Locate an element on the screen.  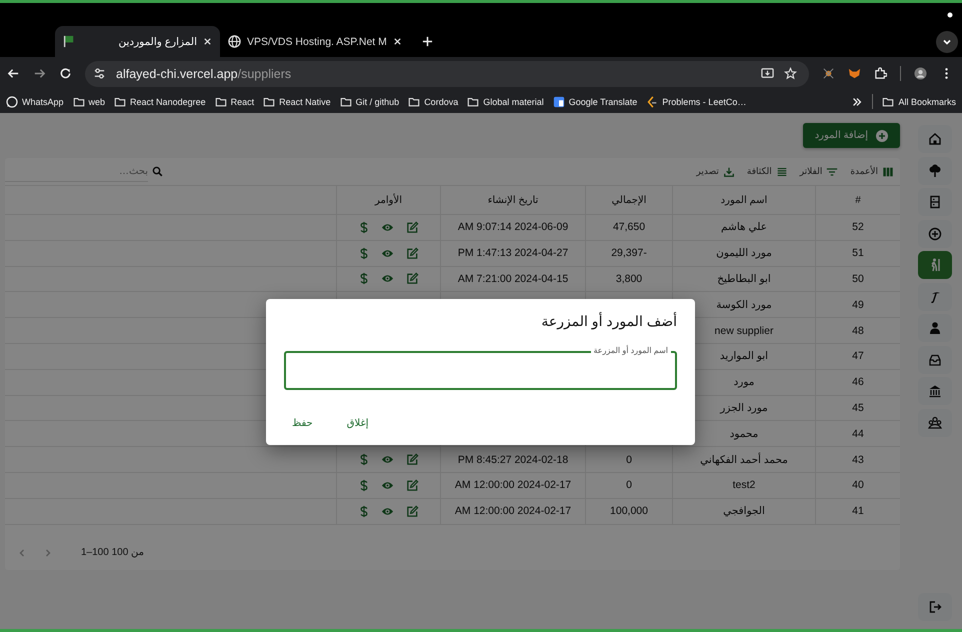
back-icon is located at coordinates (13, 73).